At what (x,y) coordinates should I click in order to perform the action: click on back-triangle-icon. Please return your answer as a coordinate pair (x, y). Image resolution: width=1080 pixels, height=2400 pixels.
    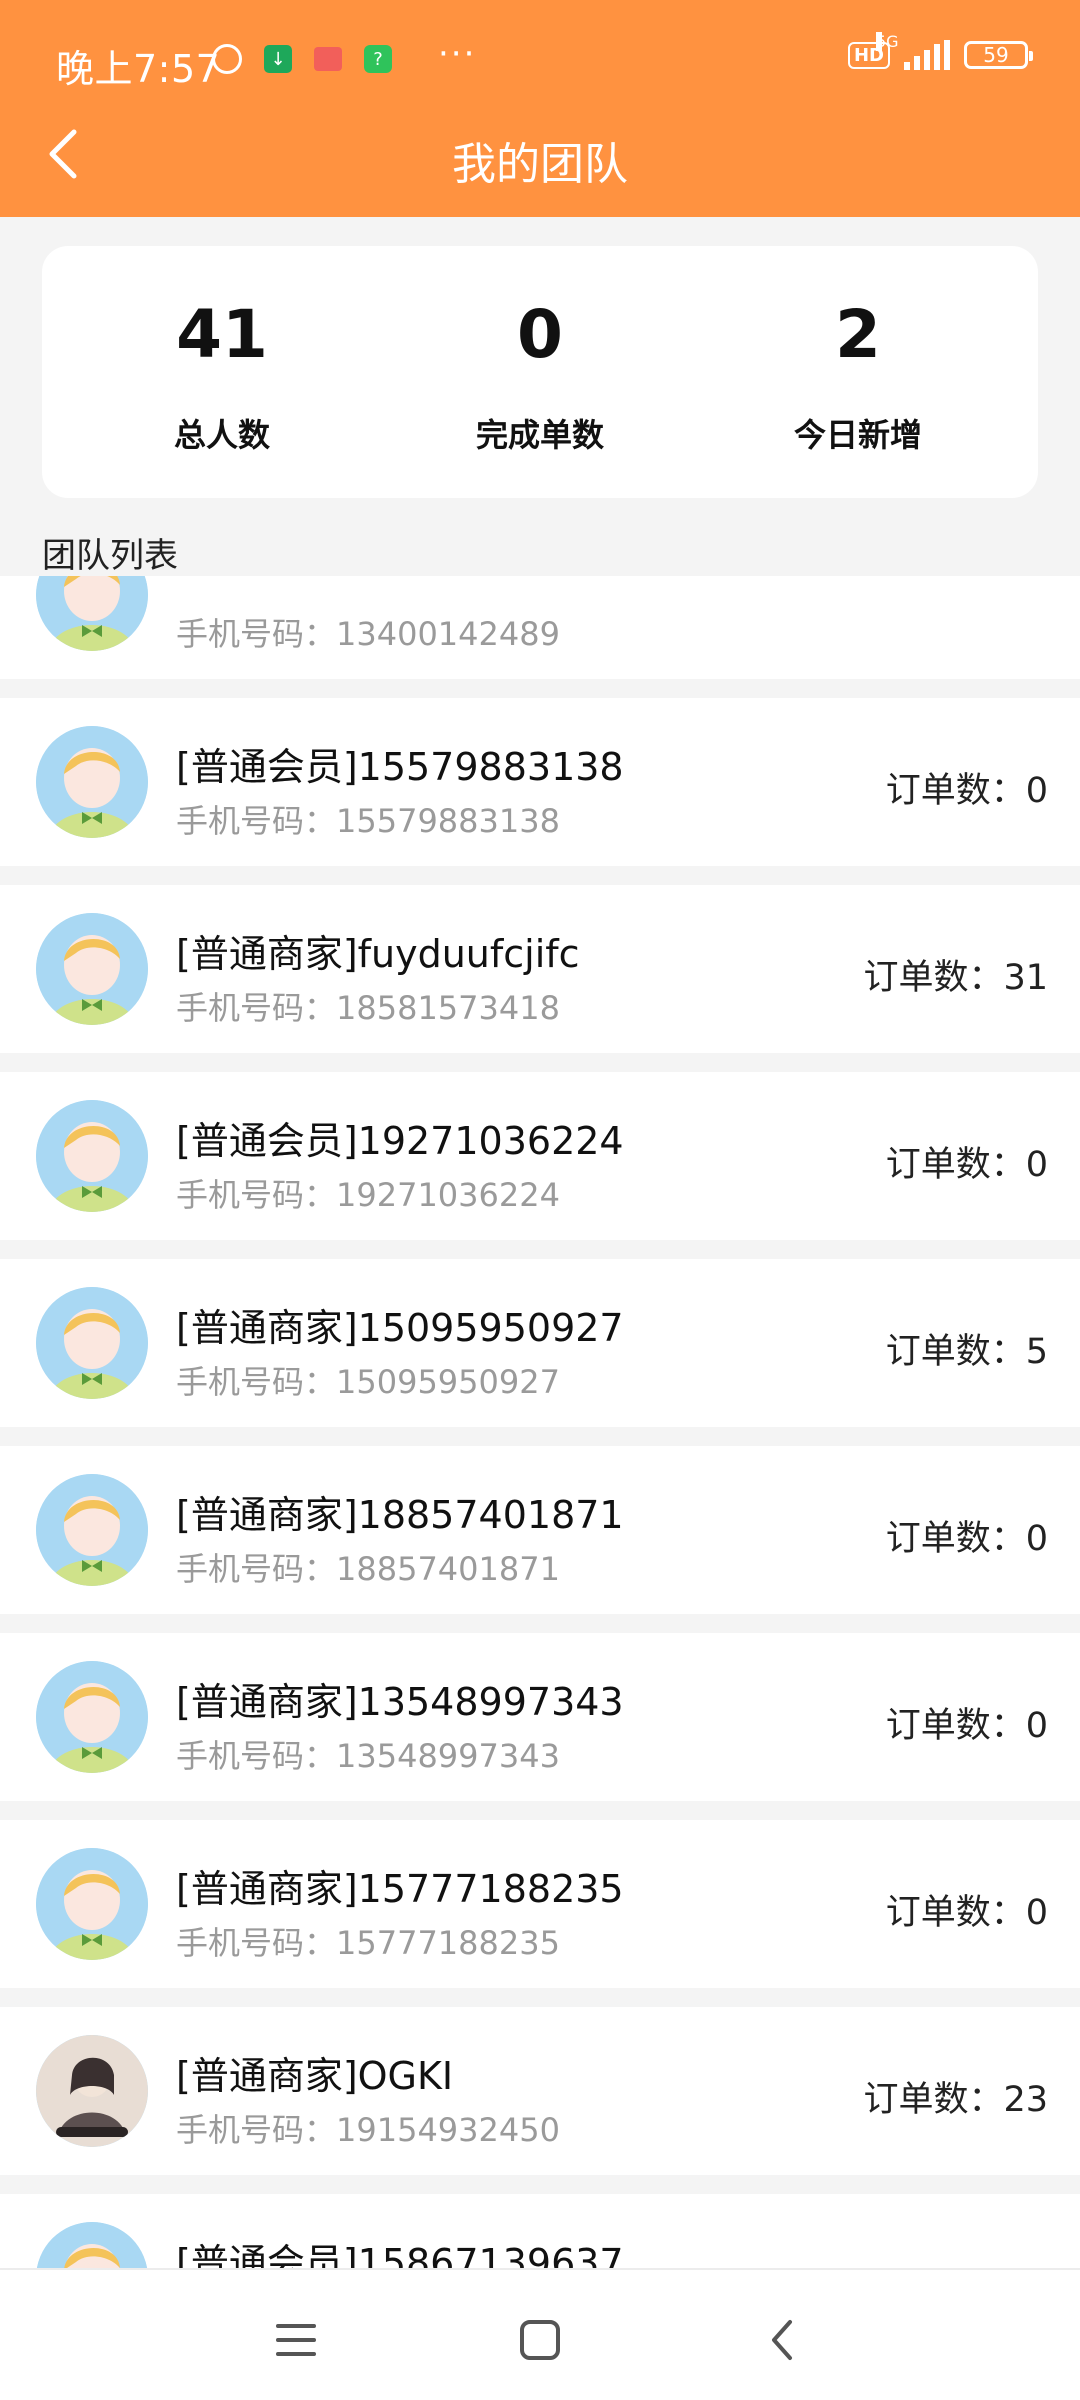
    Looking at the image, I should click on (782, 2340).